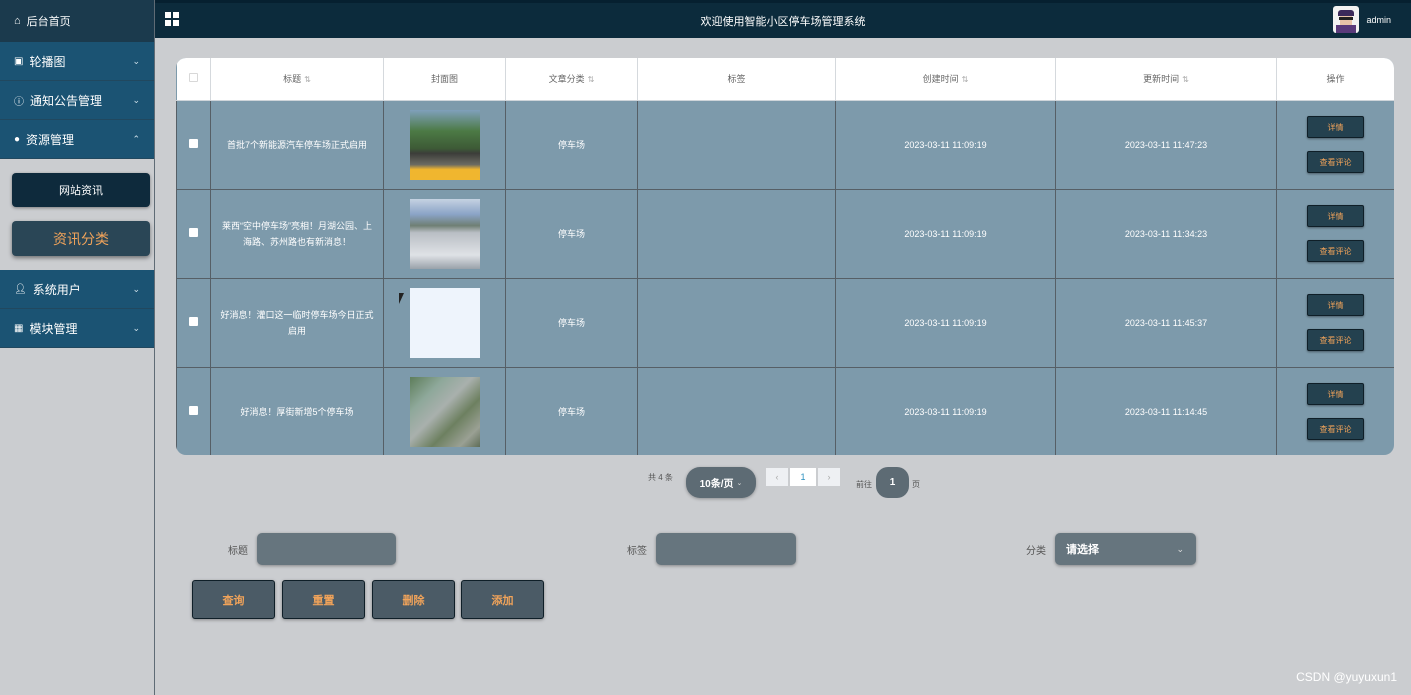 The width and height of the screenshot is (1411, 695). What do you see at coordinates (721, 482) in the screenshot?
I see `page-size-select: 10条/页 ⌄` at bounding box center [721, 482].